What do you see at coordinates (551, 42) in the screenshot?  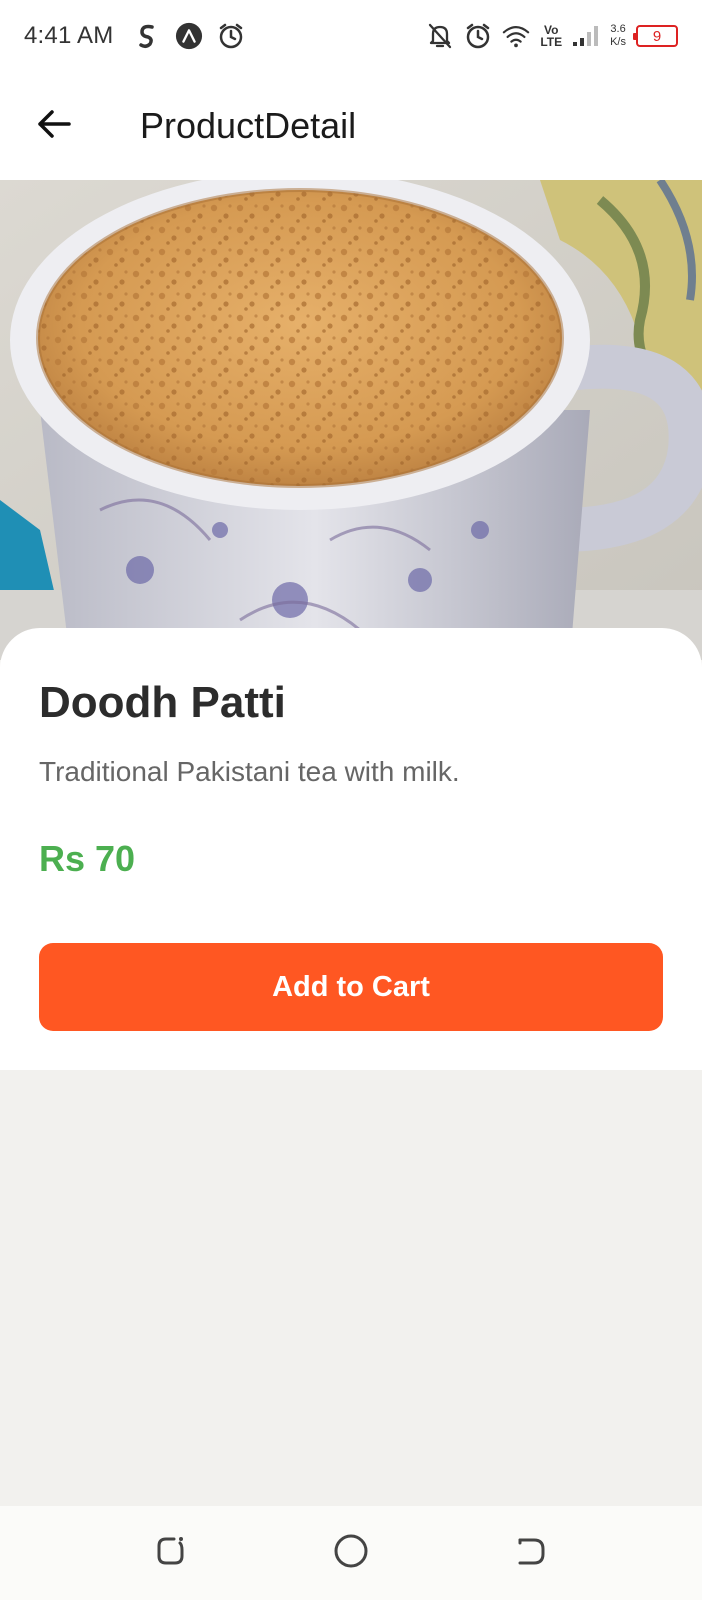 I see `network-type-bottom: LTE` at bounding box center [551, 42].